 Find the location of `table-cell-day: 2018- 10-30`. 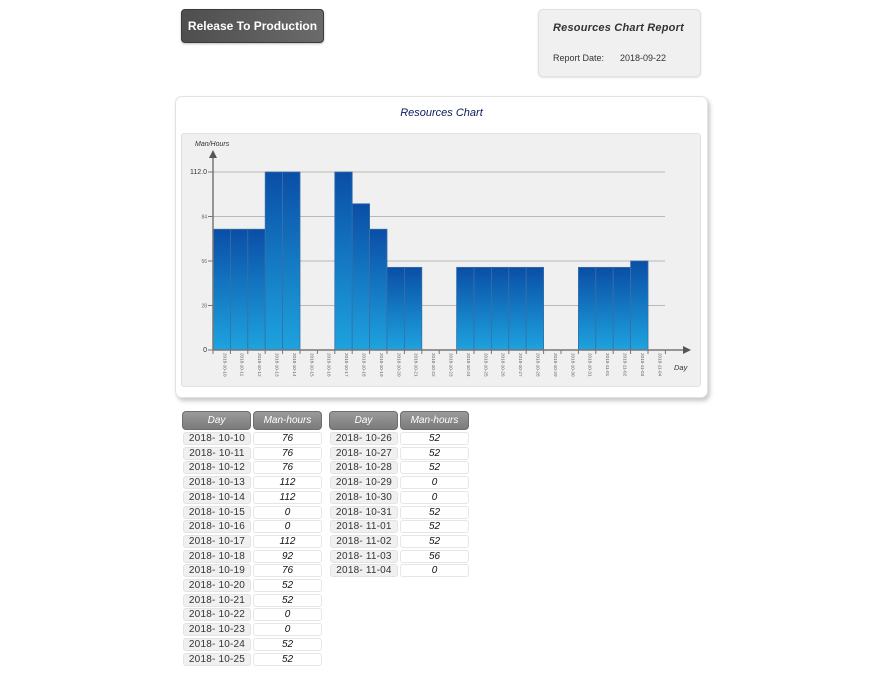

table-cell-day: 2018- 10-30 is located at coordinates (364, 497).